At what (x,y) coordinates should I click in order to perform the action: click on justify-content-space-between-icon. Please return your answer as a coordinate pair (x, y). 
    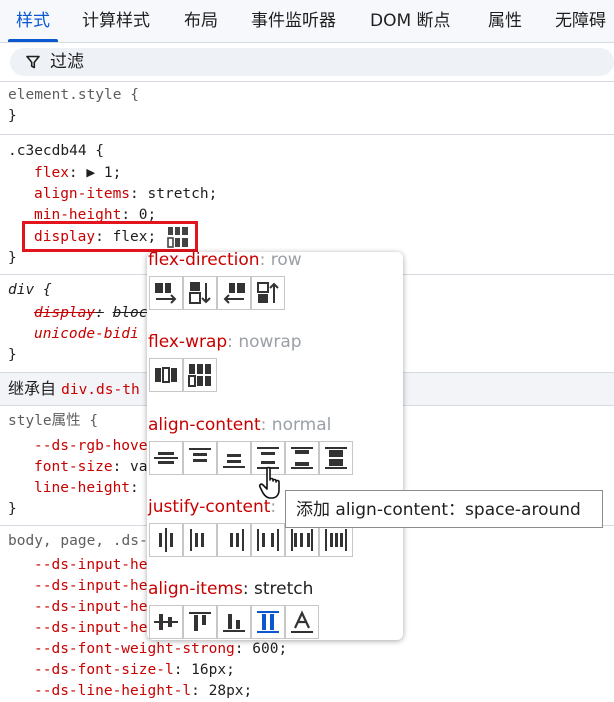
    Looking at the image, I should click on (302, 540).